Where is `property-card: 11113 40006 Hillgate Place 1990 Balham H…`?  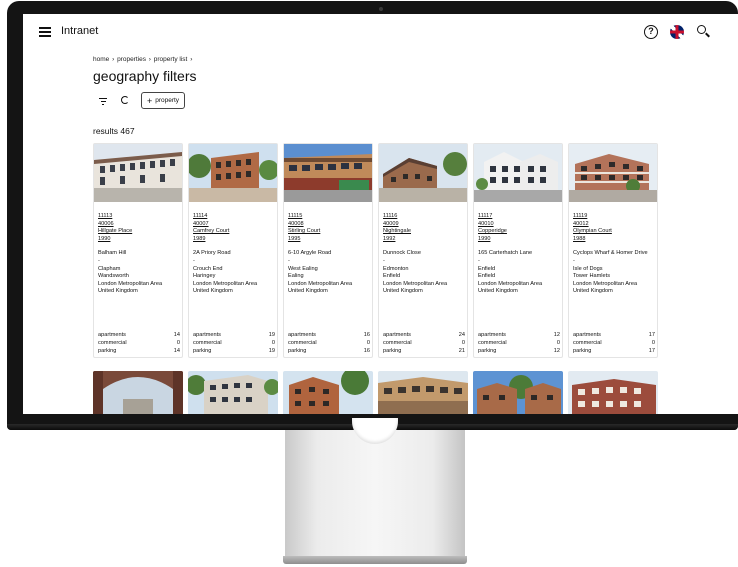 property-card: 11113 40006 Hillgate Place 1990 Balham H… is located at coordinates (138, 250).